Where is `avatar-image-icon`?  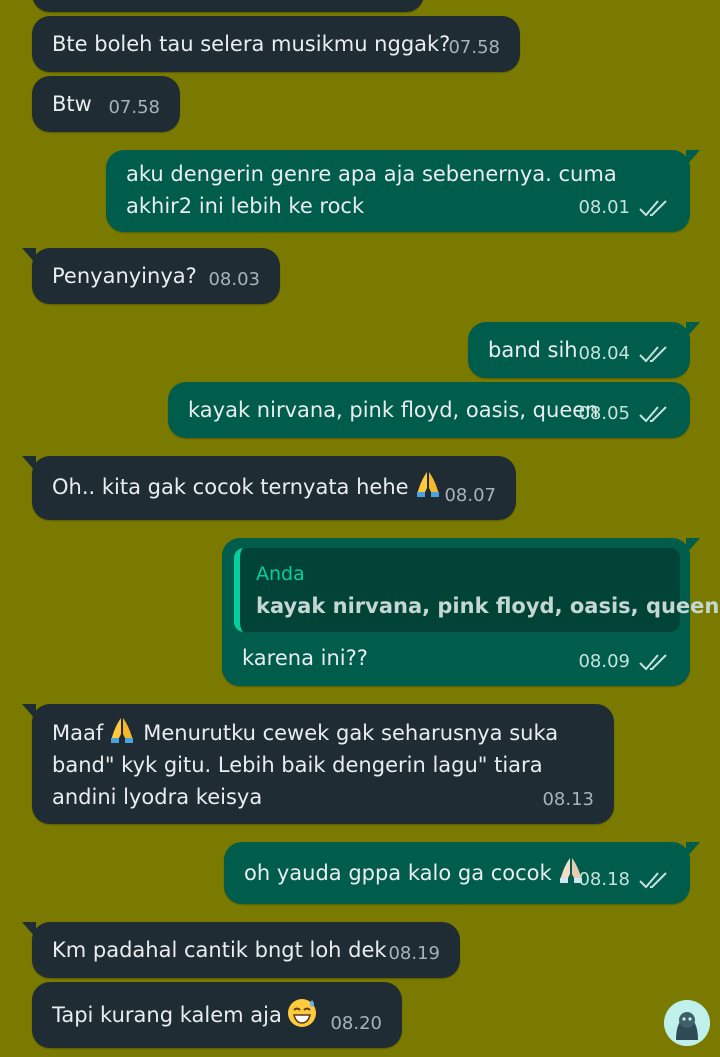 avatar-image-icon is located at coordinates (687, 1023).